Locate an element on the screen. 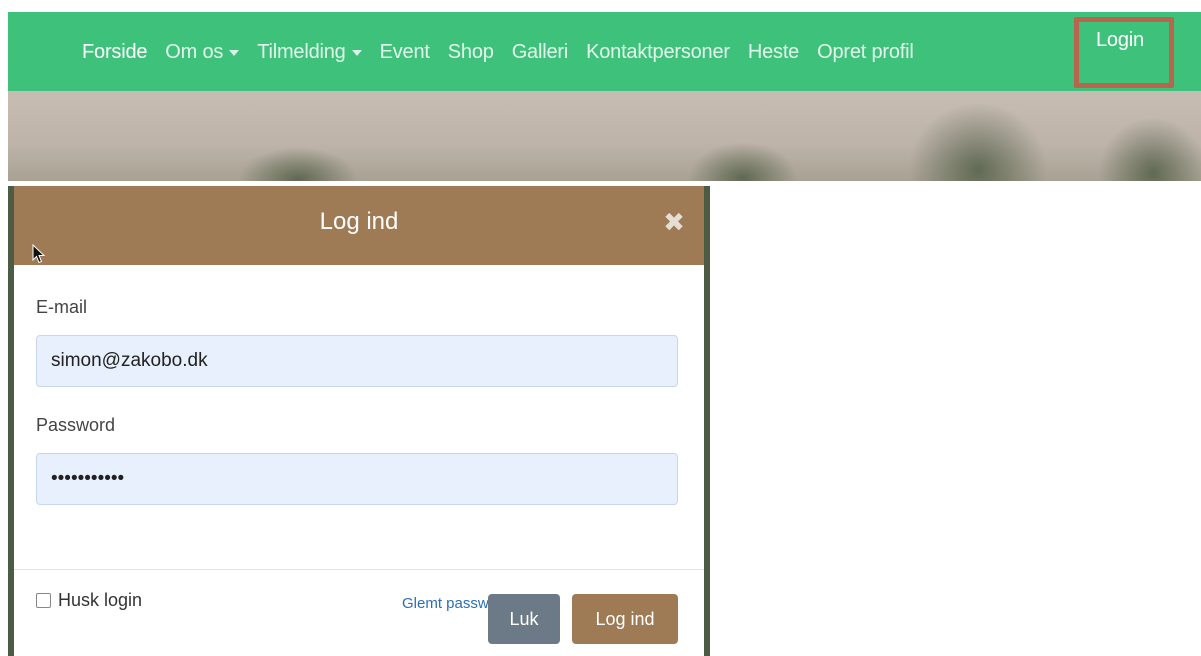 The width and height of the screenshot is (1201, 656). login-submit-button: Log ind is located at coordinates (625, 619).